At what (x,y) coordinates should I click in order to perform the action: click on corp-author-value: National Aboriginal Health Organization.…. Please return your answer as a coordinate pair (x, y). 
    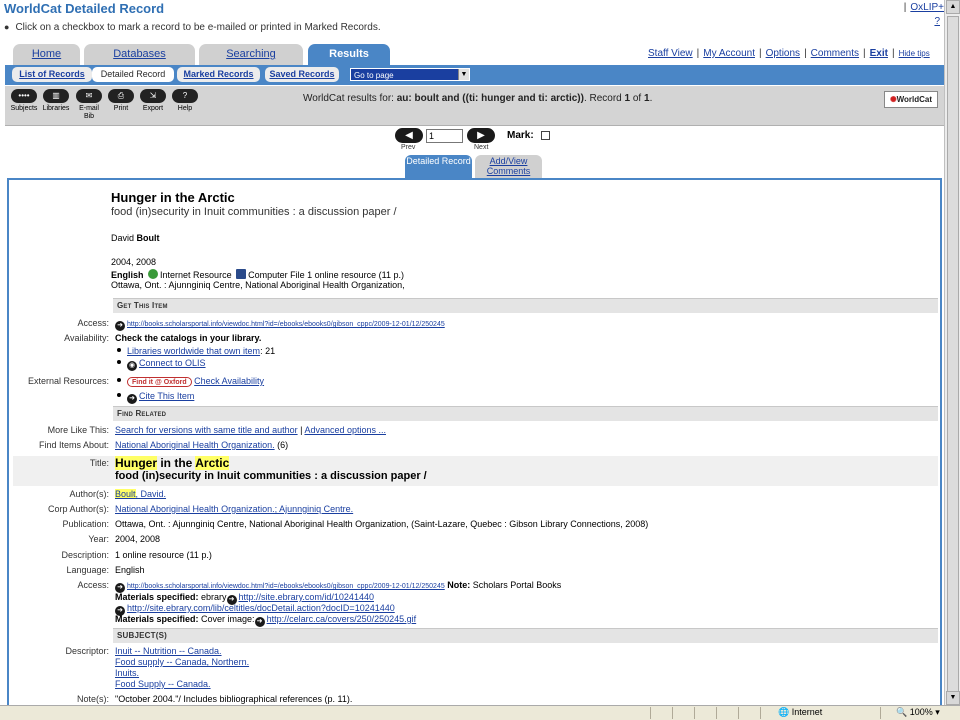
    Looking at the image, I should click on (234, 509).